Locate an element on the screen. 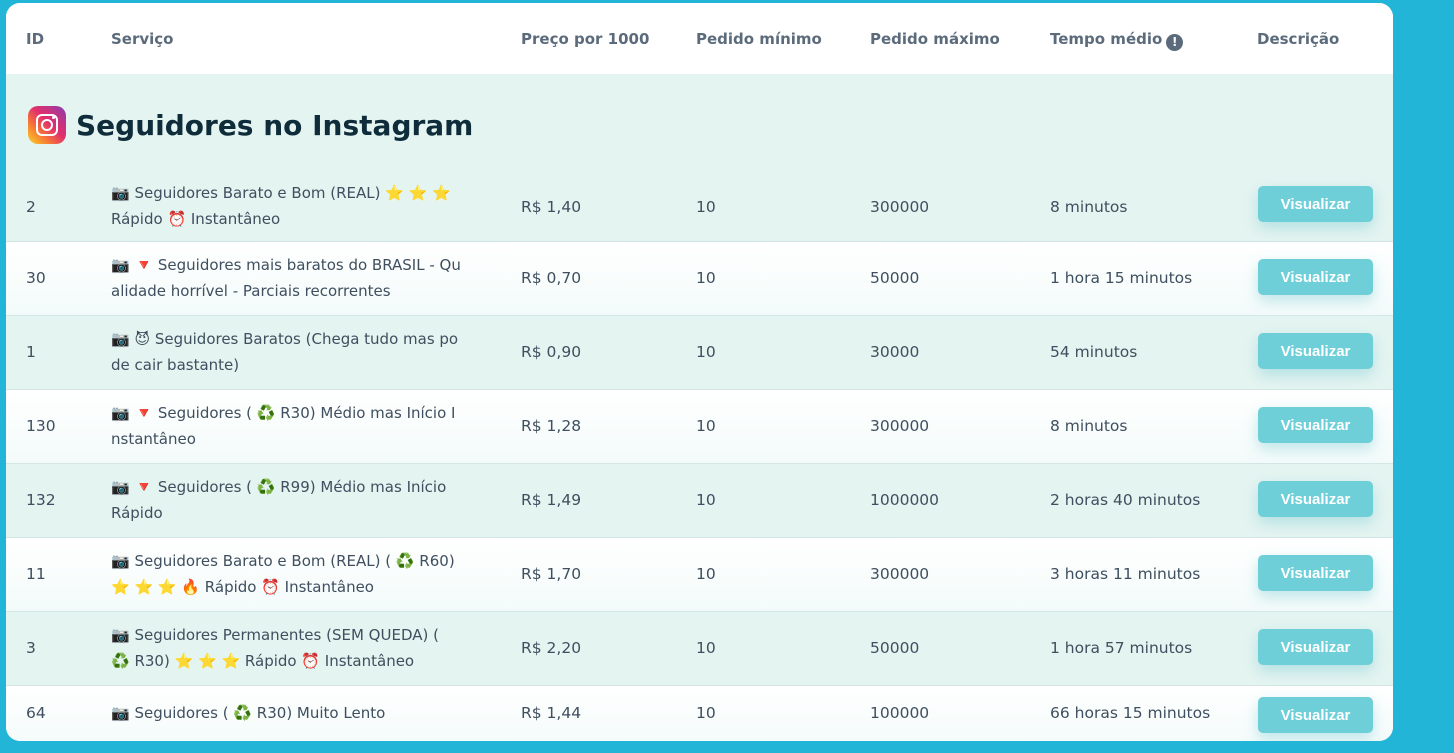 The height and width of the screenshot is (753, 1454). service-name: 📷 Seguidores ( ♻️ R30) Muito Lento is located at coordinates (248, 713).